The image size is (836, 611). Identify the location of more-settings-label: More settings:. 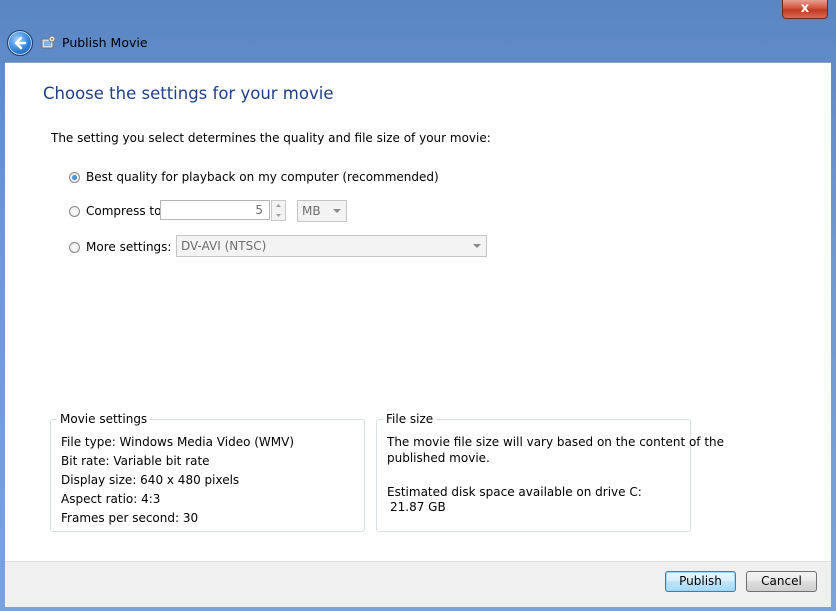
(129, 247).